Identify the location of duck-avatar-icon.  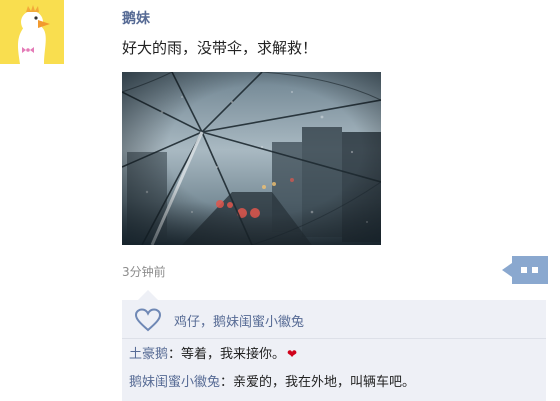
(32, 32).